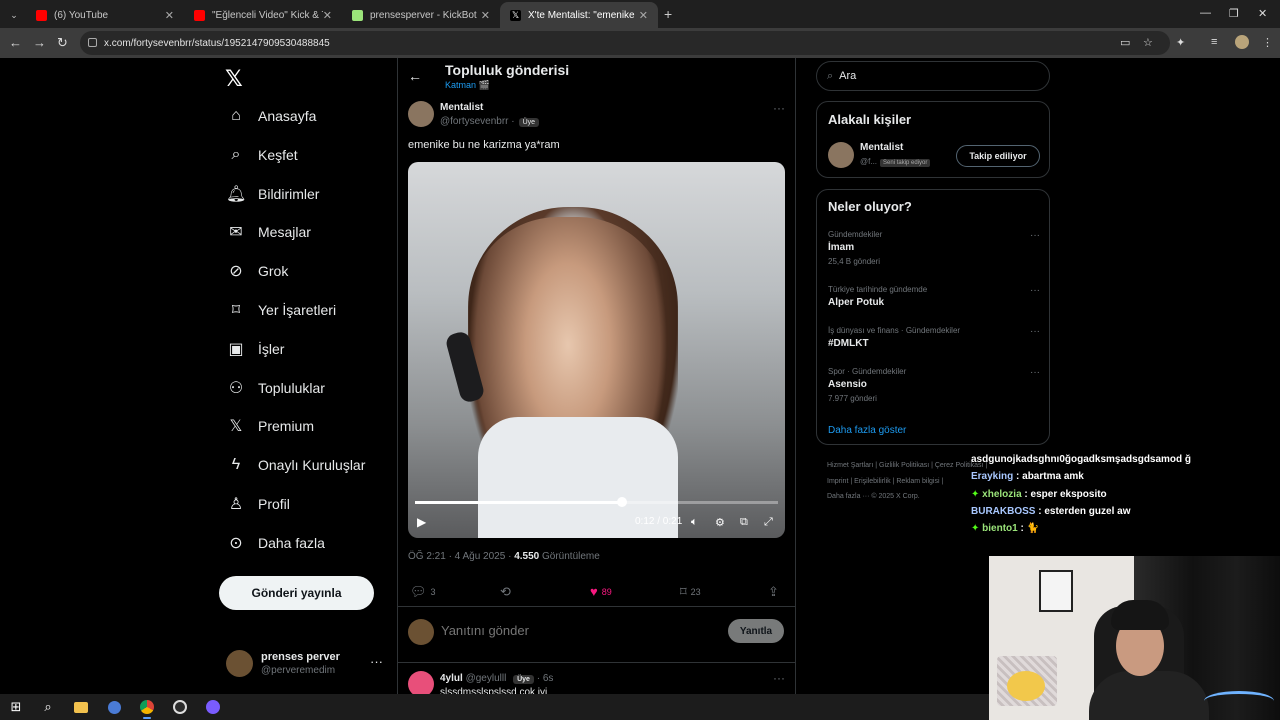 The height and width of the screenshot is (720, 1280). I want to click on reply-button: Yanıtla, so click(756, 631).